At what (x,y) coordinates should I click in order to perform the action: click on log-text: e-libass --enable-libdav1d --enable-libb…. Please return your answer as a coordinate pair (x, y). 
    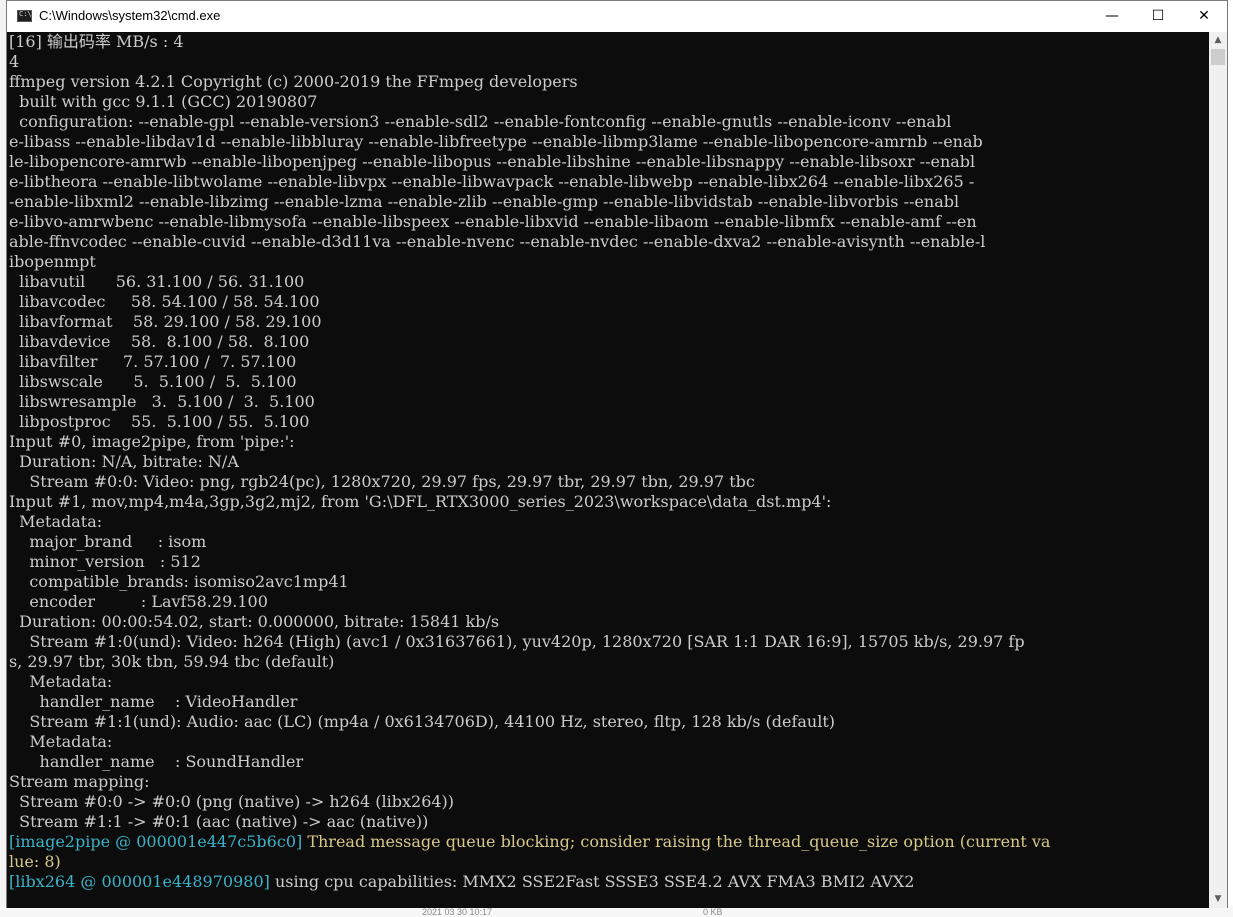
    Looking at the image, I should click on (496, 141).